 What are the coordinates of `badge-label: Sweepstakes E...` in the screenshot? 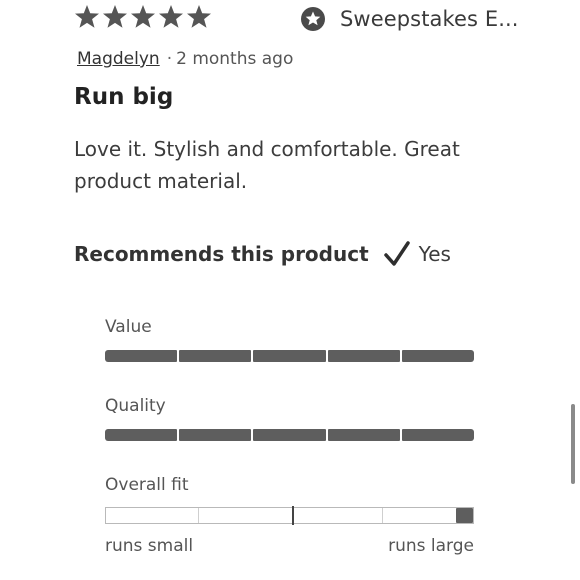 It's located at (429, 19).